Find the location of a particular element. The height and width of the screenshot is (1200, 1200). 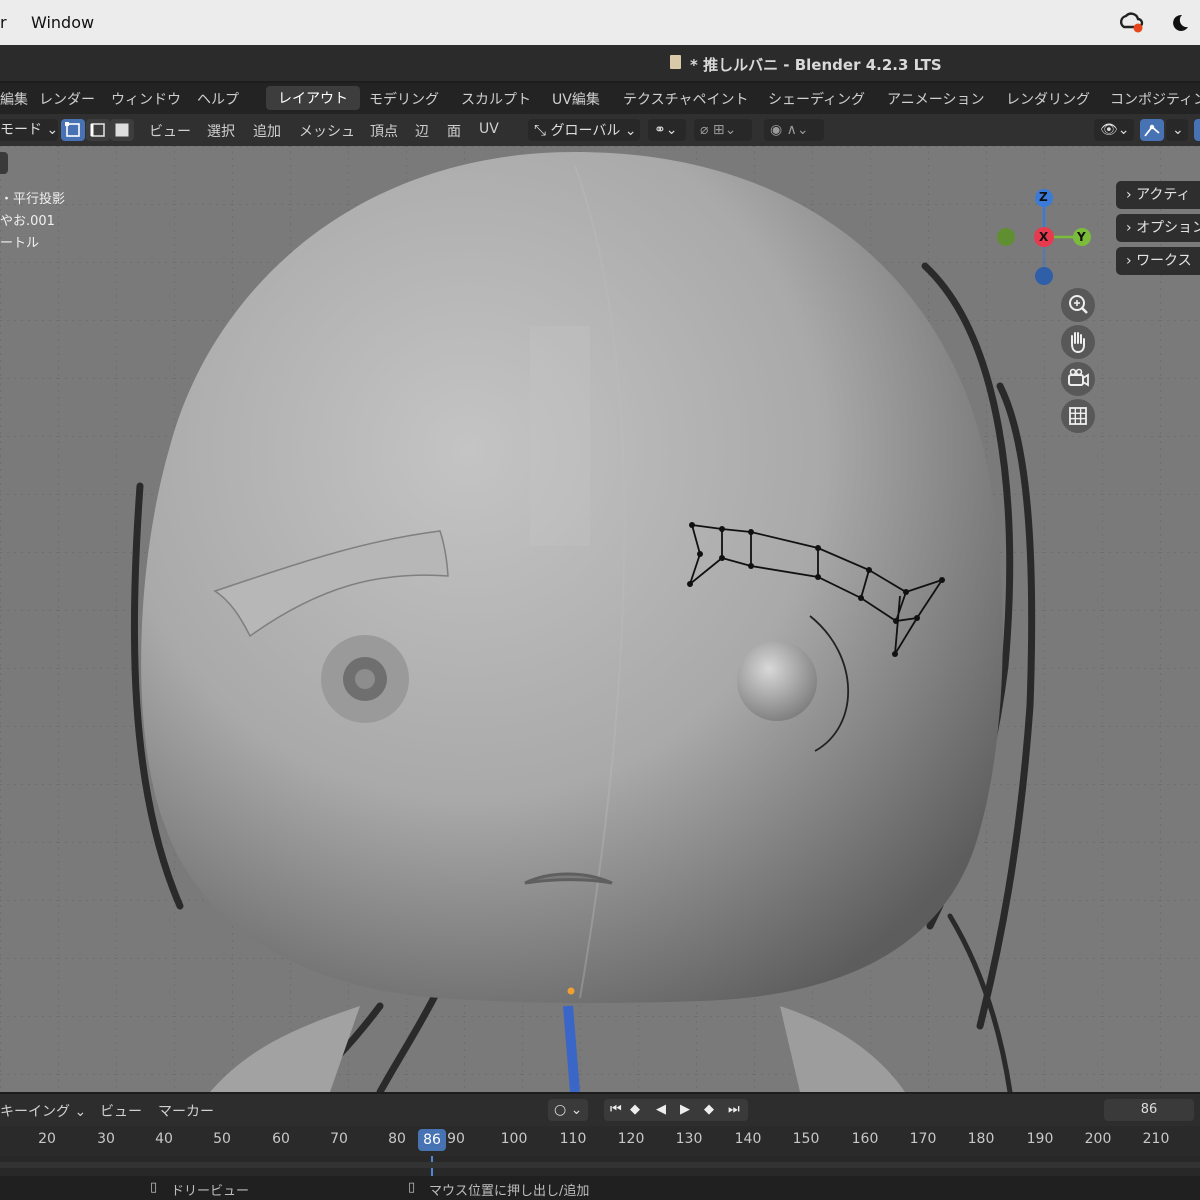

ortho-toggle-button is located at coordinates (1078, 416).